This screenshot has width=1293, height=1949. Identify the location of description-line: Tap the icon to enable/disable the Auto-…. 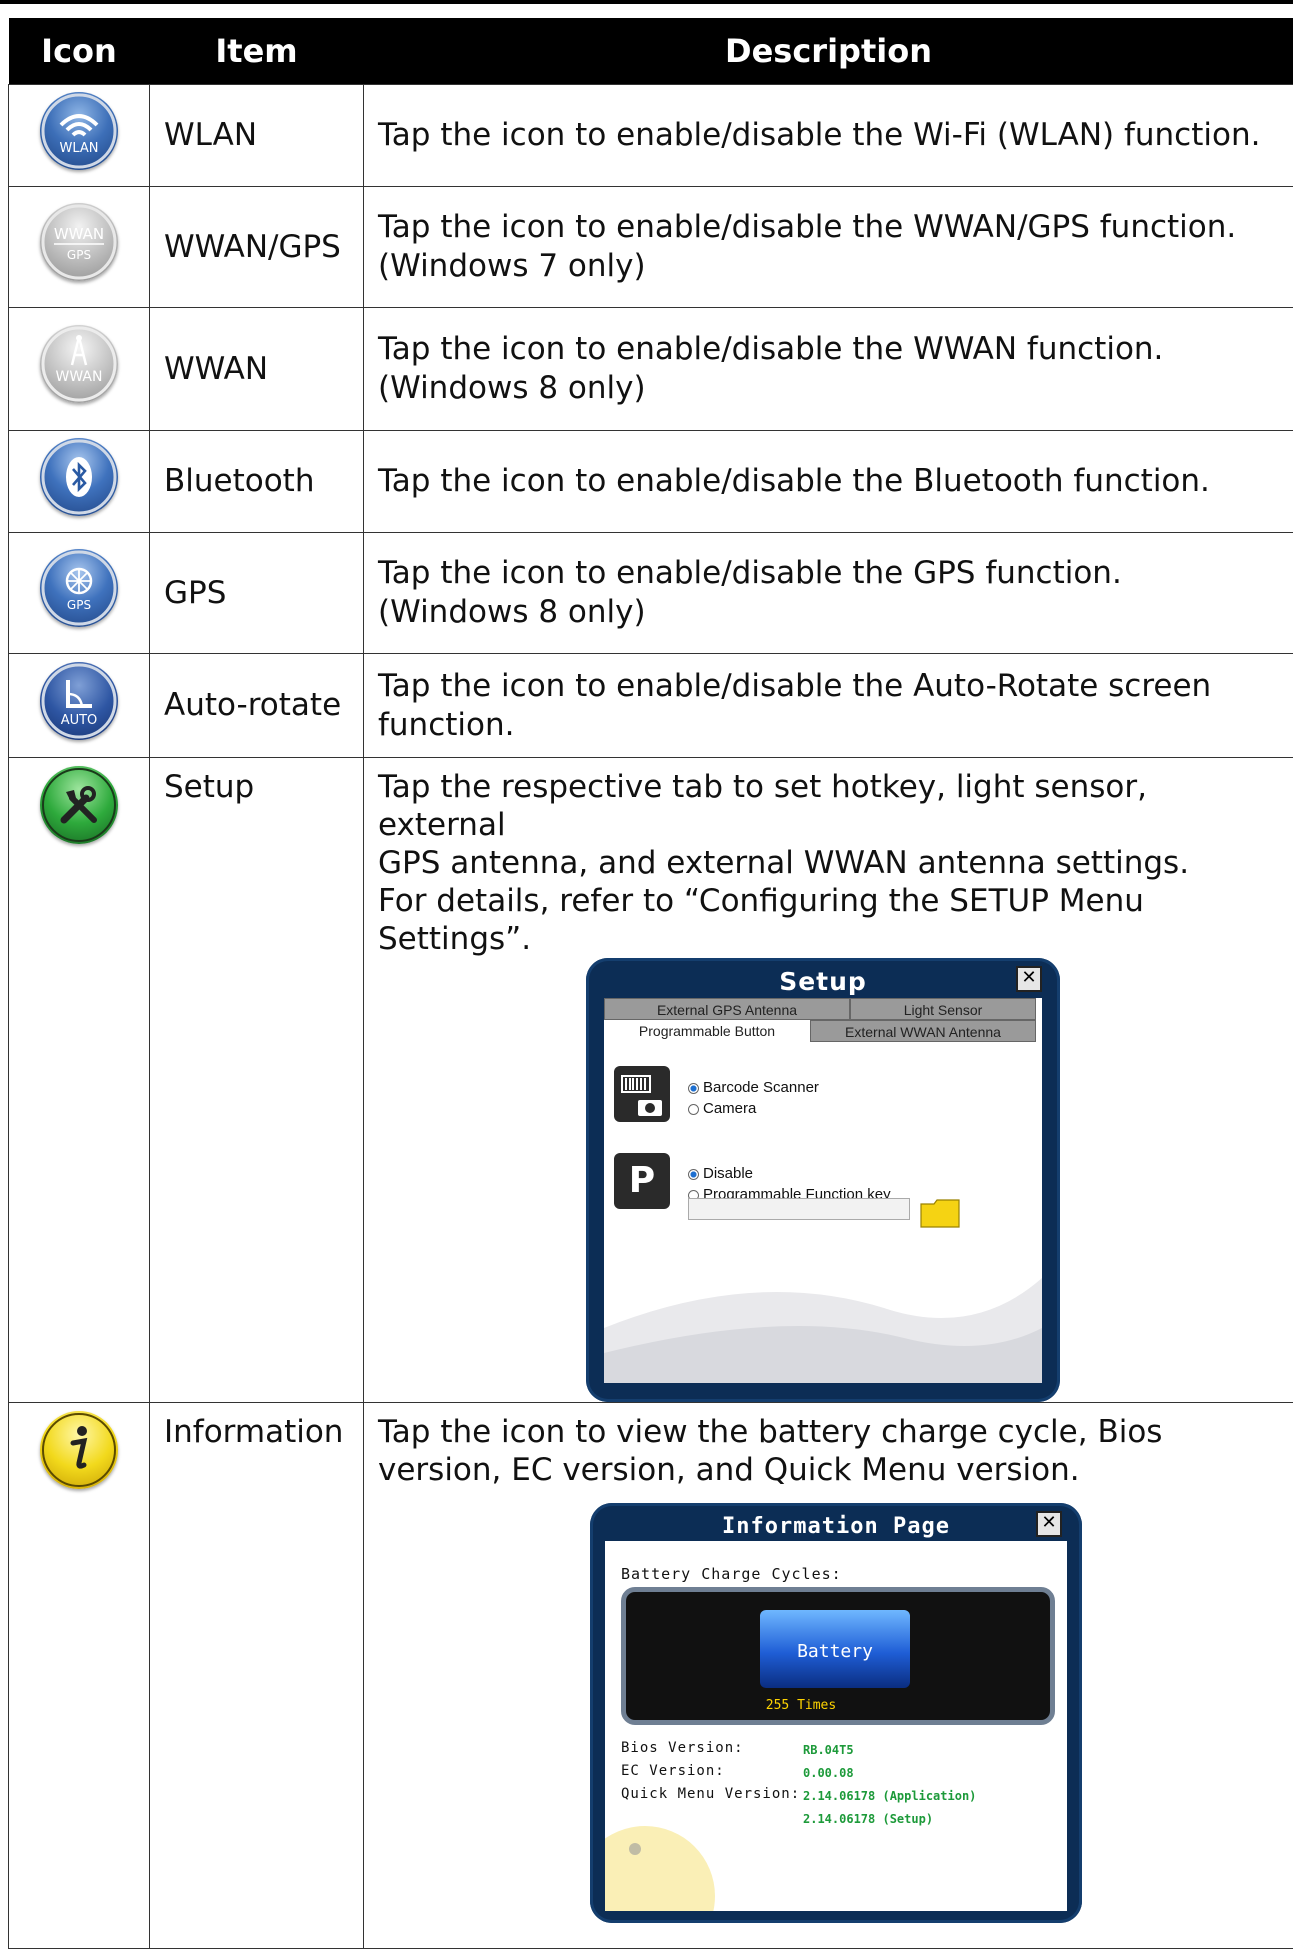
(828, 686).